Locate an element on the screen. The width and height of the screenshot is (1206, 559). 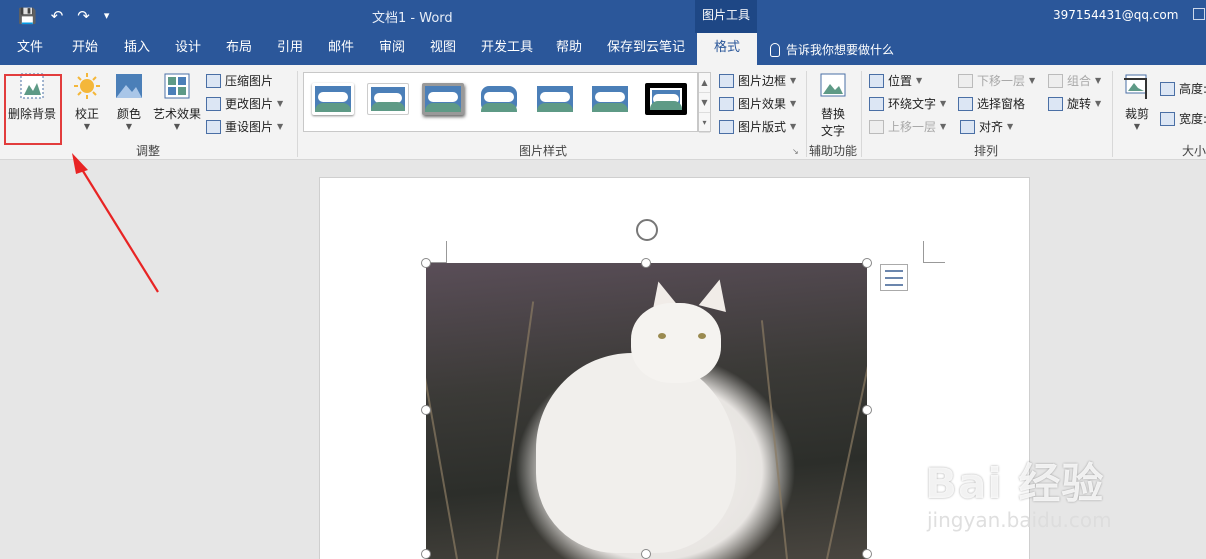
color-label: 颜色 is located at coordinates (128, 114).